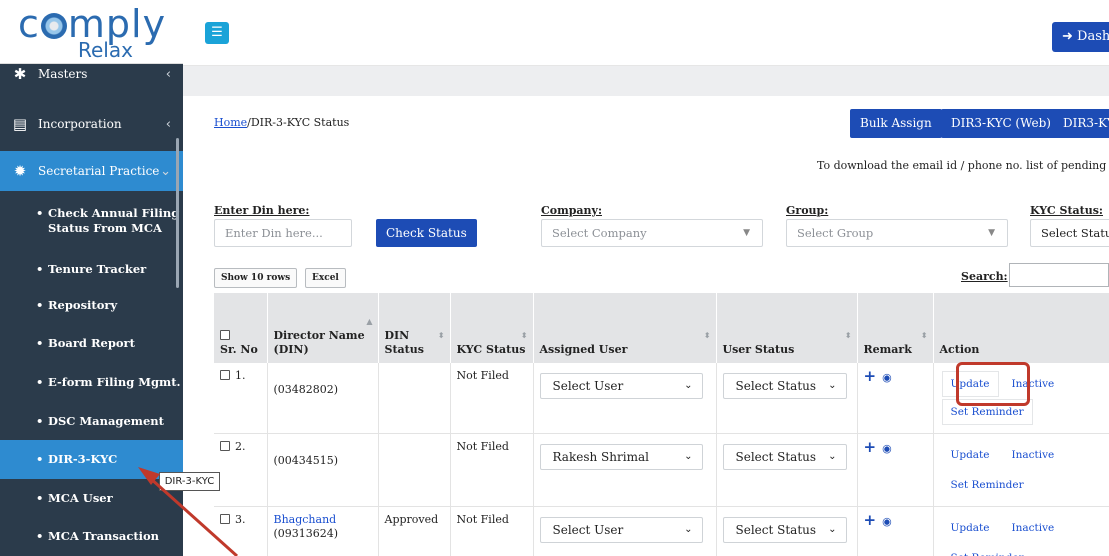 The height and width of the screenshot is (556, 1109). Describe the element at coordinates (897, 233) in the screenshot. I see `group-select: Select Group ▼` at that location.